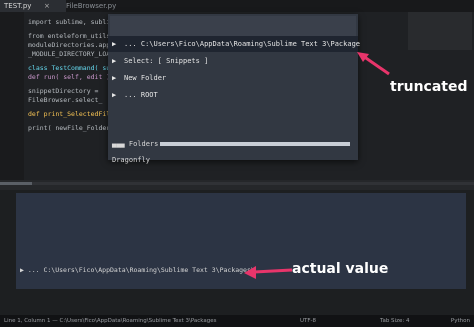  I want to click on code-line: def run( self, edit ):, so click(71, 77).